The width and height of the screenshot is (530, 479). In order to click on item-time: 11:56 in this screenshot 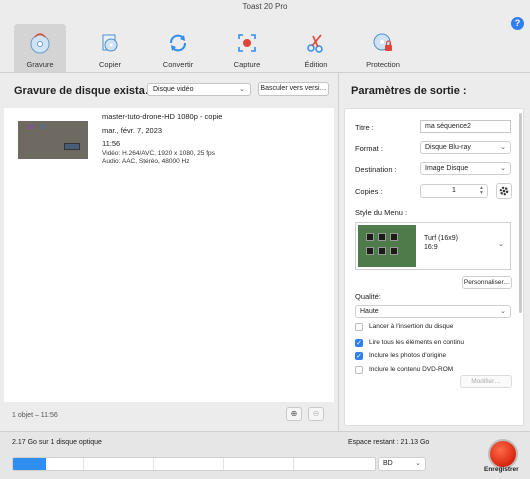, I will do `click(111, 143)`.